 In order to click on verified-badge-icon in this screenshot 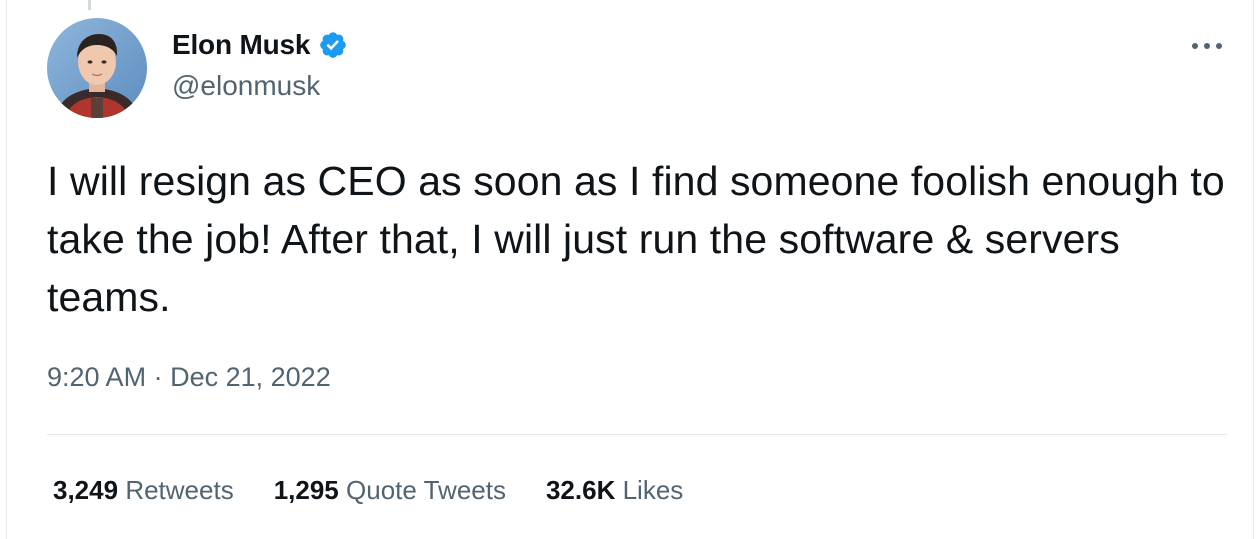, I will do `click(333, 45)`.